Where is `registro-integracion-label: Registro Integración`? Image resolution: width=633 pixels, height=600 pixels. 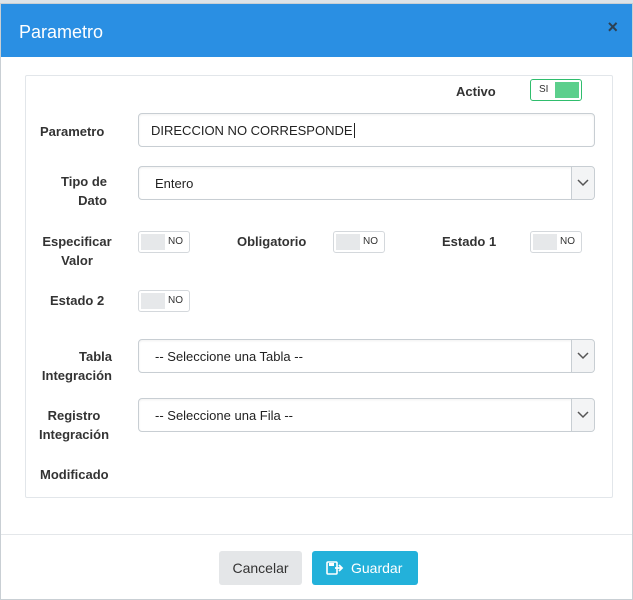 registro-integracion-label: Registro Integración is located at coordinates (74, 425).